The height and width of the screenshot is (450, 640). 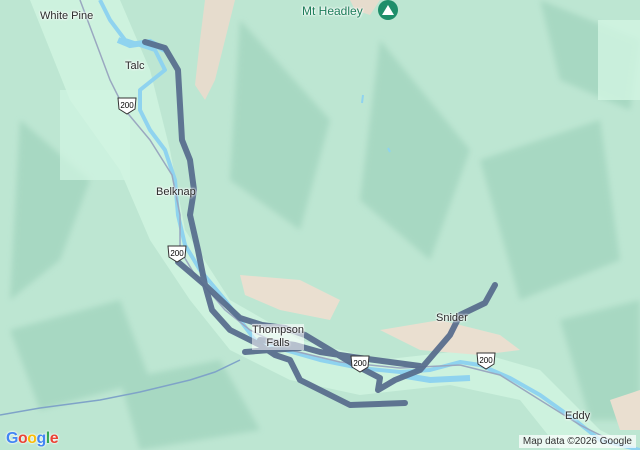 I want to click on valley-flat, so click(x=619, y=60).